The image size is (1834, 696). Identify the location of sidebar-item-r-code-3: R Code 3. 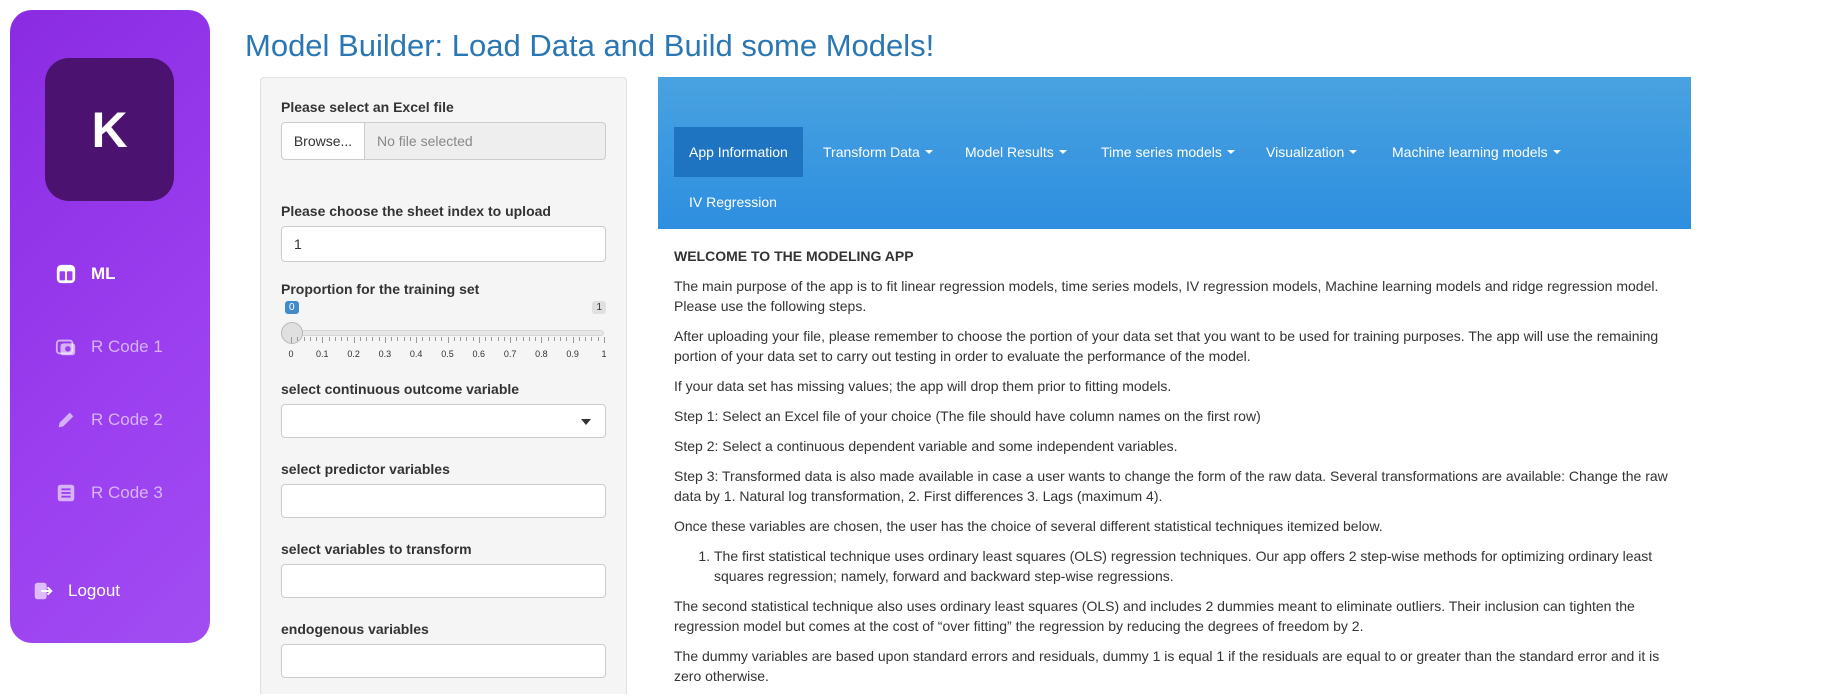
(109, 493).